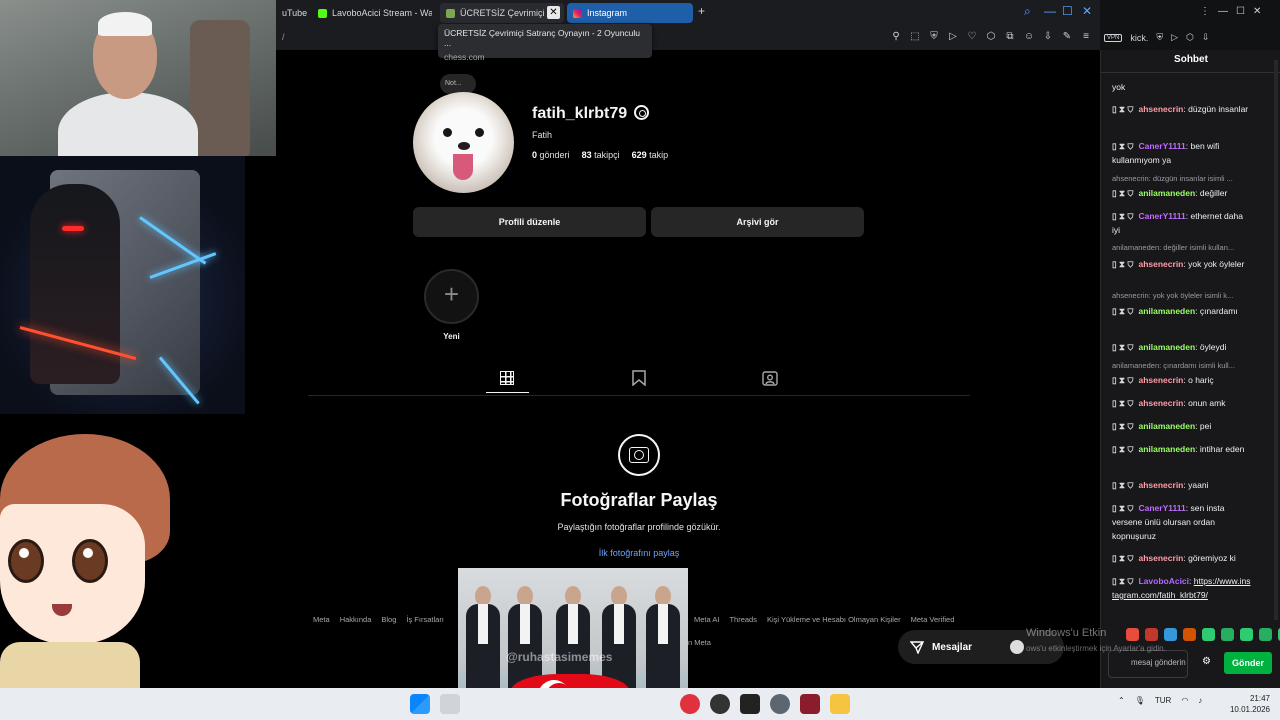  I want to click on footer-link: Meta, so click(321, 619).